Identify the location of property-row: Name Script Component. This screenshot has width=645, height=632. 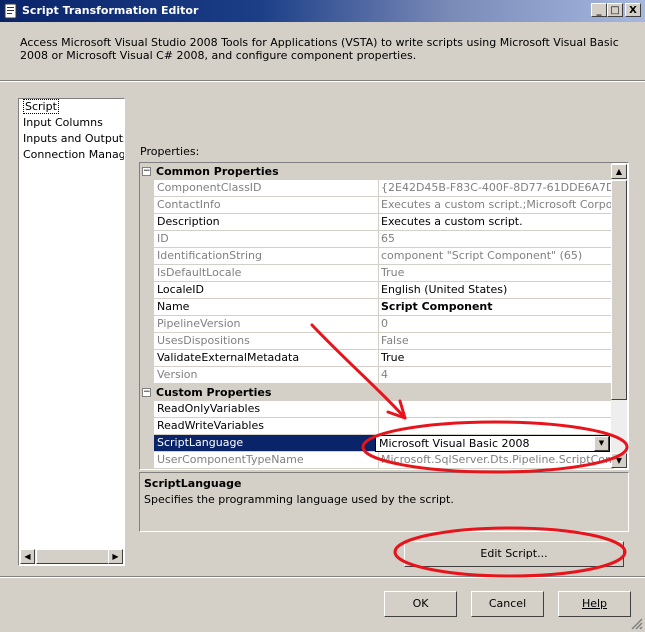
(377, 307).